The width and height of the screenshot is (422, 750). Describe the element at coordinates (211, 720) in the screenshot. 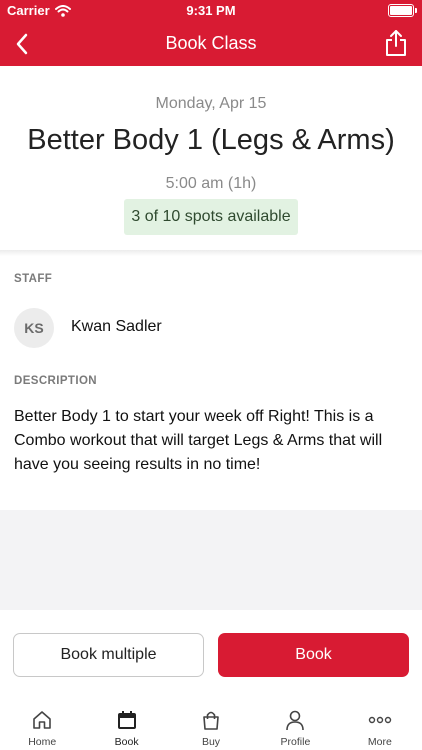

I see `shopping-bag-icon` at that location.